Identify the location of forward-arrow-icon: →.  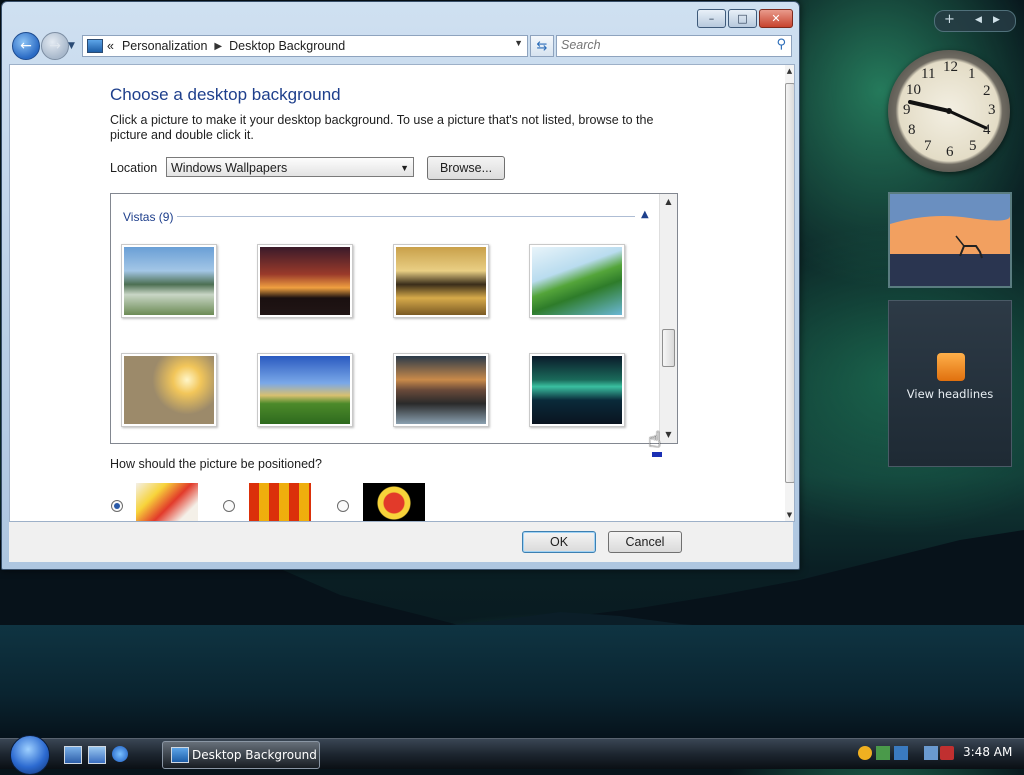
(55, 46).